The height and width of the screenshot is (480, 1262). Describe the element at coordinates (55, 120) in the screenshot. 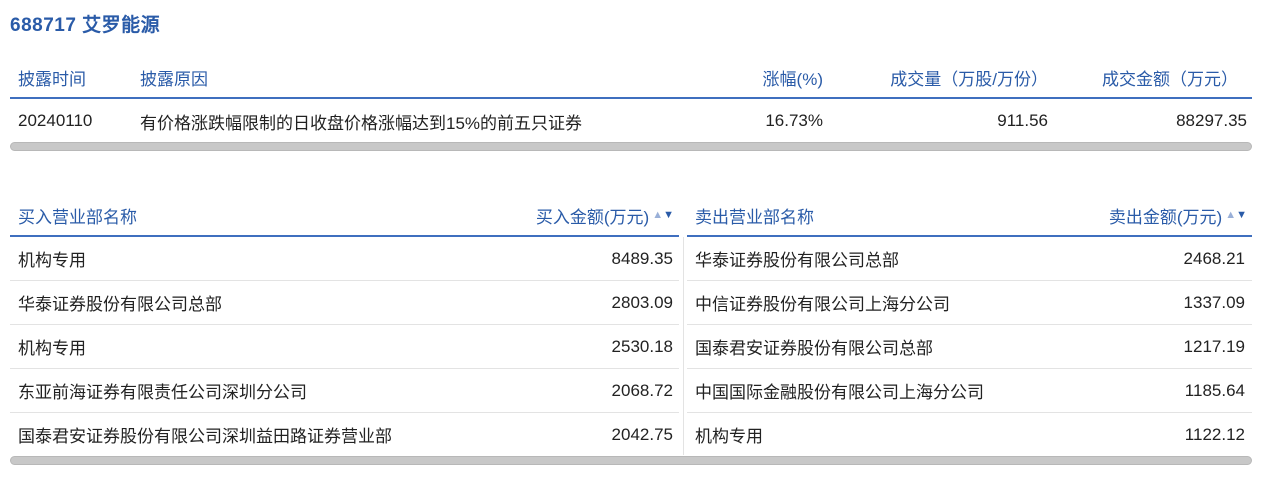

I see `disclosure-time: 20240110` at that location.